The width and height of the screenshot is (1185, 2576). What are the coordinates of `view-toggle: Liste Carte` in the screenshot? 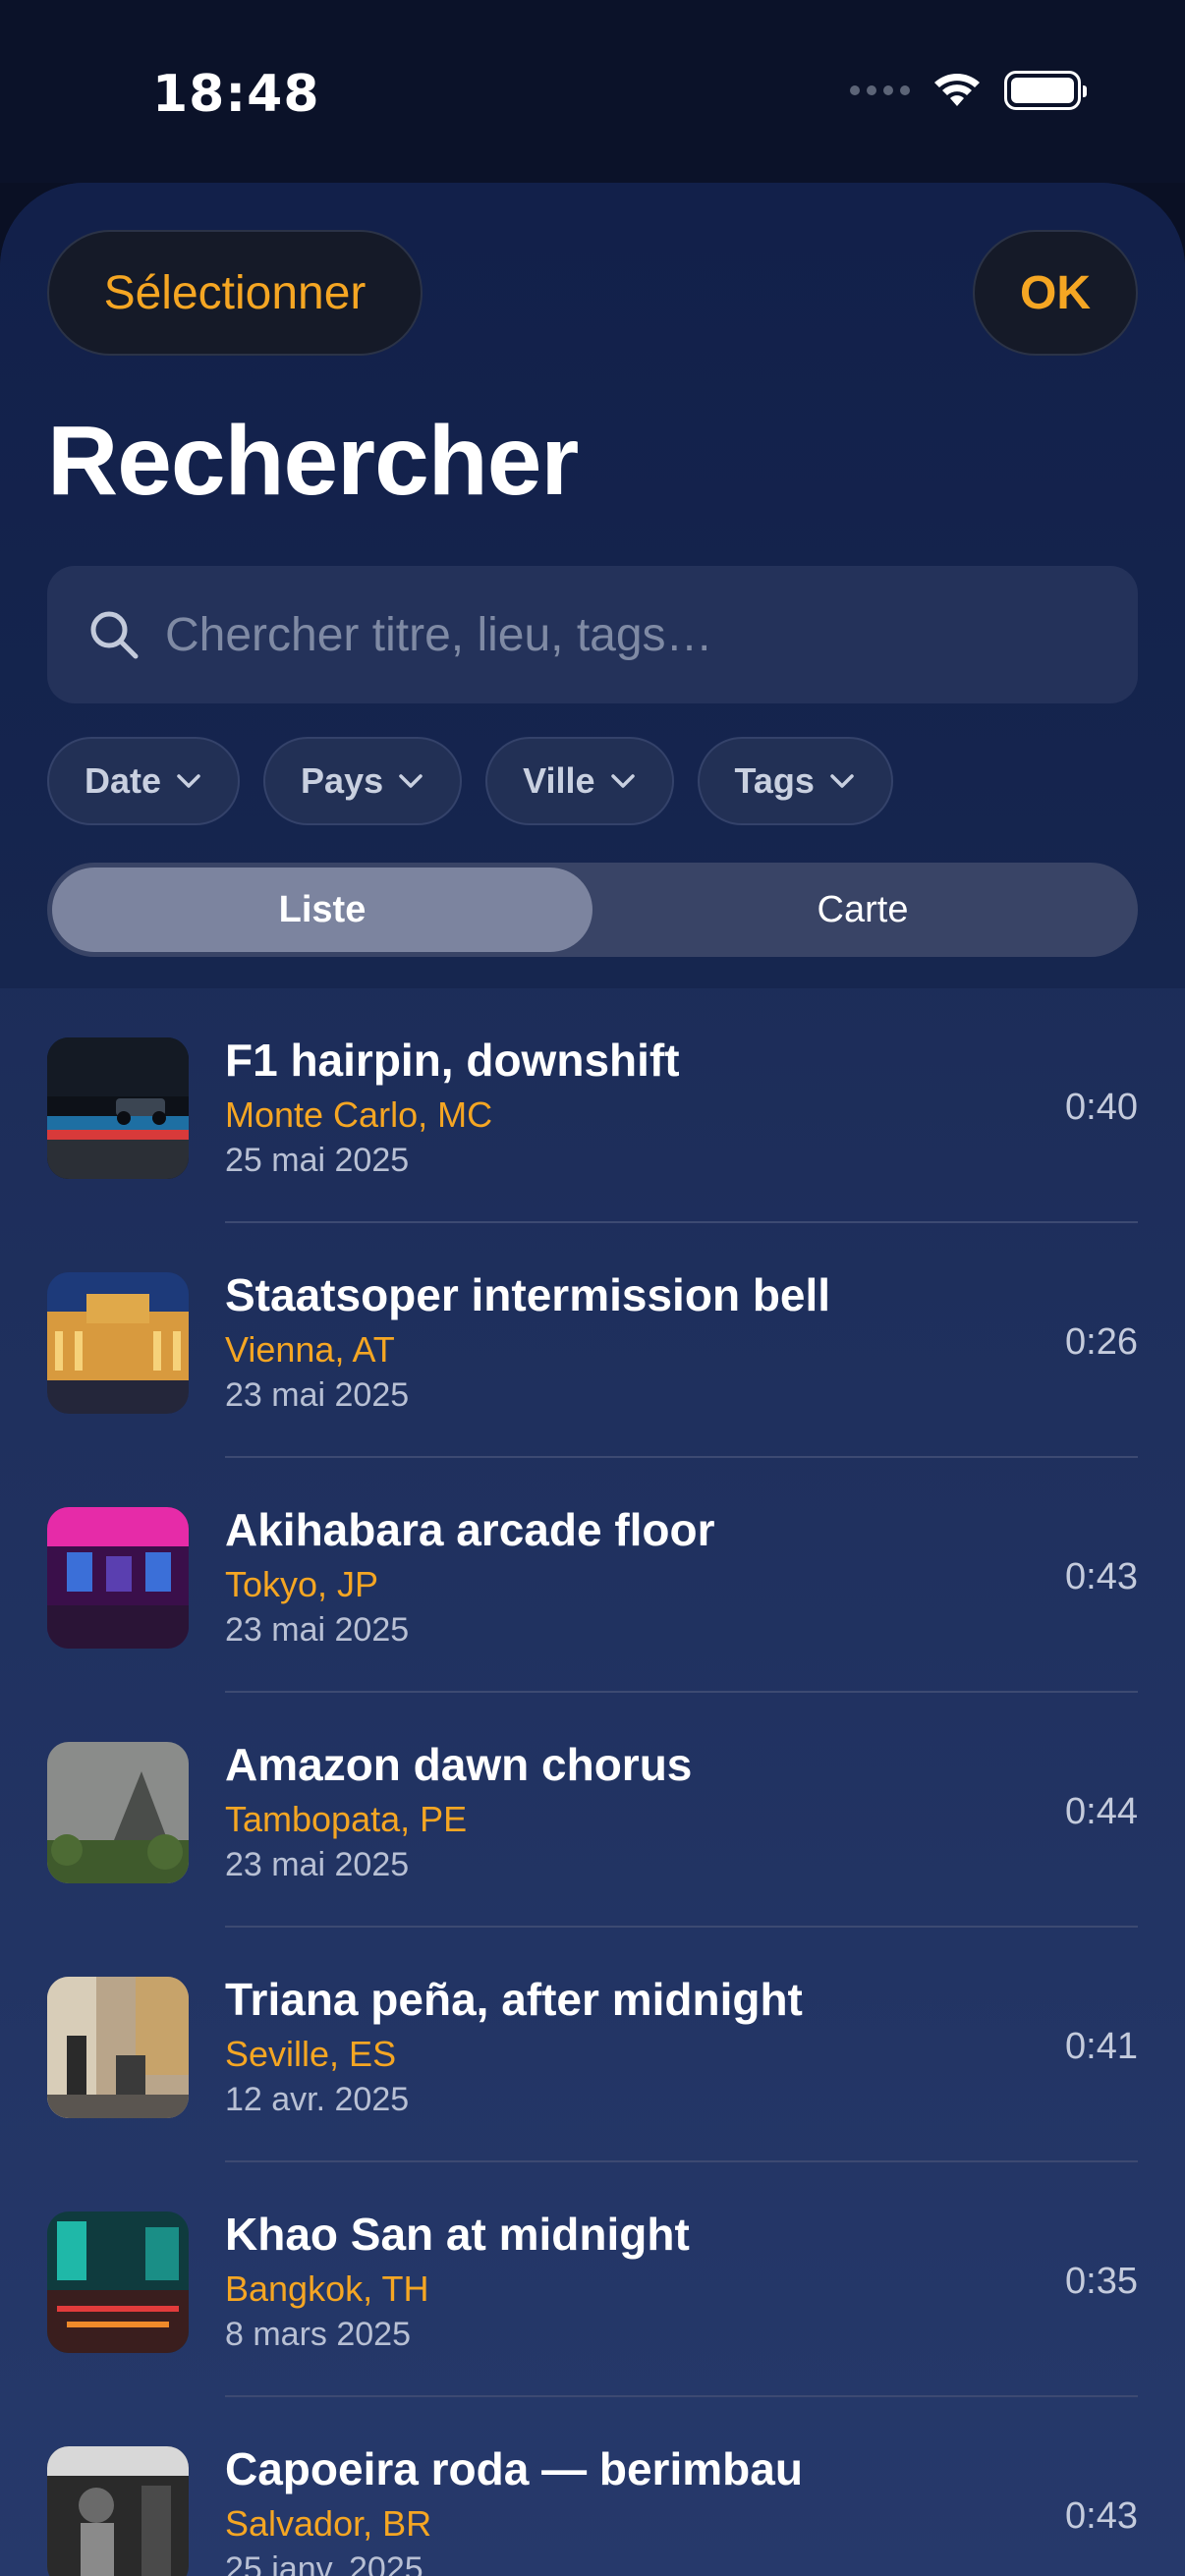 It's located at (592, 910).